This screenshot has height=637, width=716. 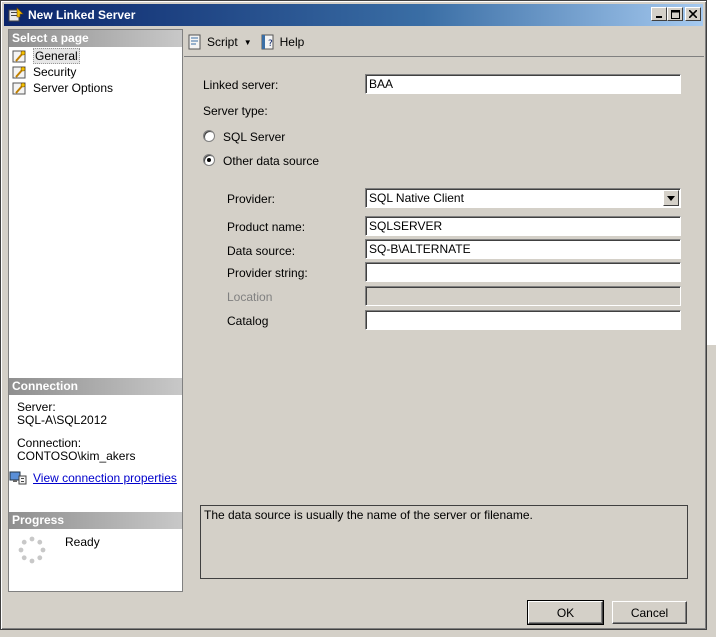 I want to click on progress-header: Progress, so click(x=95, y=520).